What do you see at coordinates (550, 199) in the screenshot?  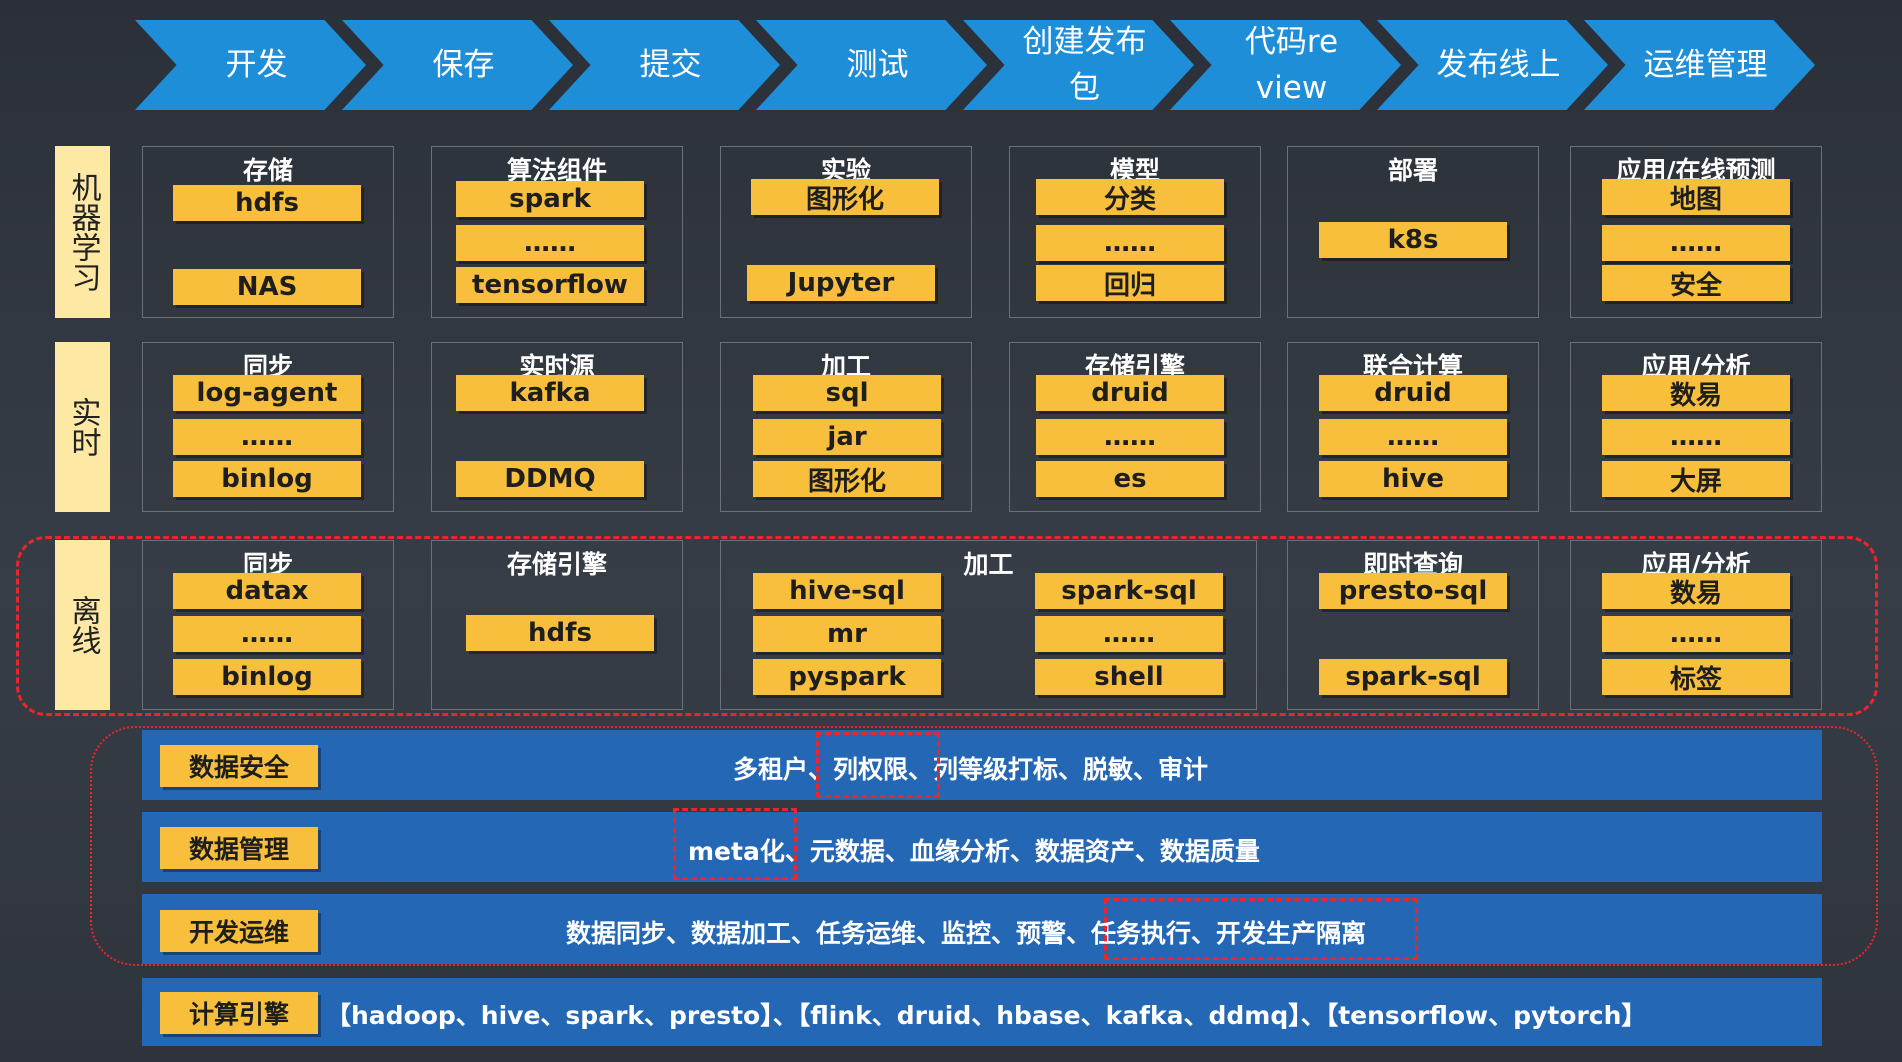 I see `chip: spark` at bounding box center [550, 199].